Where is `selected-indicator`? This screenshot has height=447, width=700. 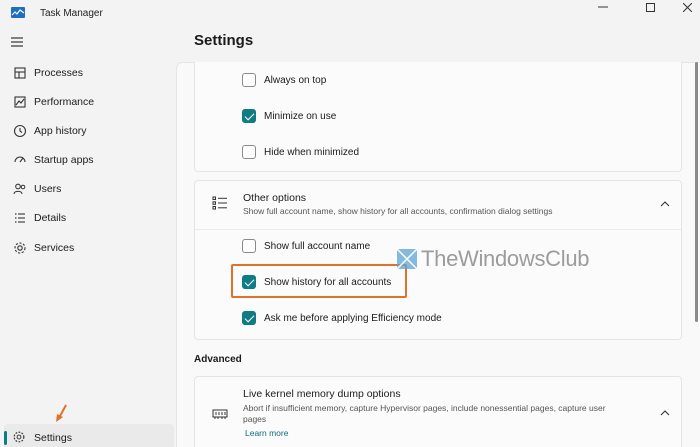
selected-indicator is located at coordinates (5, 438).